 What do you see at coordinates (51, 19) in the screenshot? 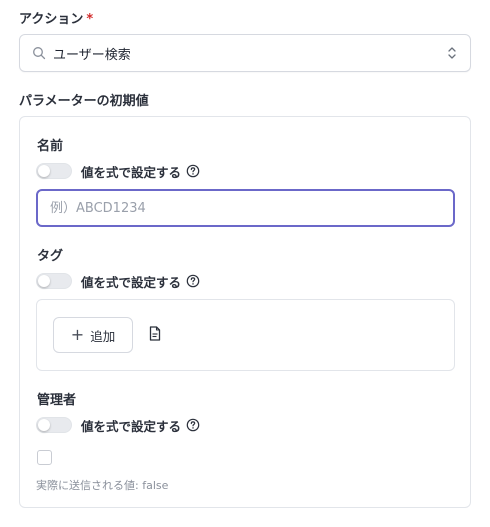
I see `action-label-text: アクション` at bounding box center [51, 19].